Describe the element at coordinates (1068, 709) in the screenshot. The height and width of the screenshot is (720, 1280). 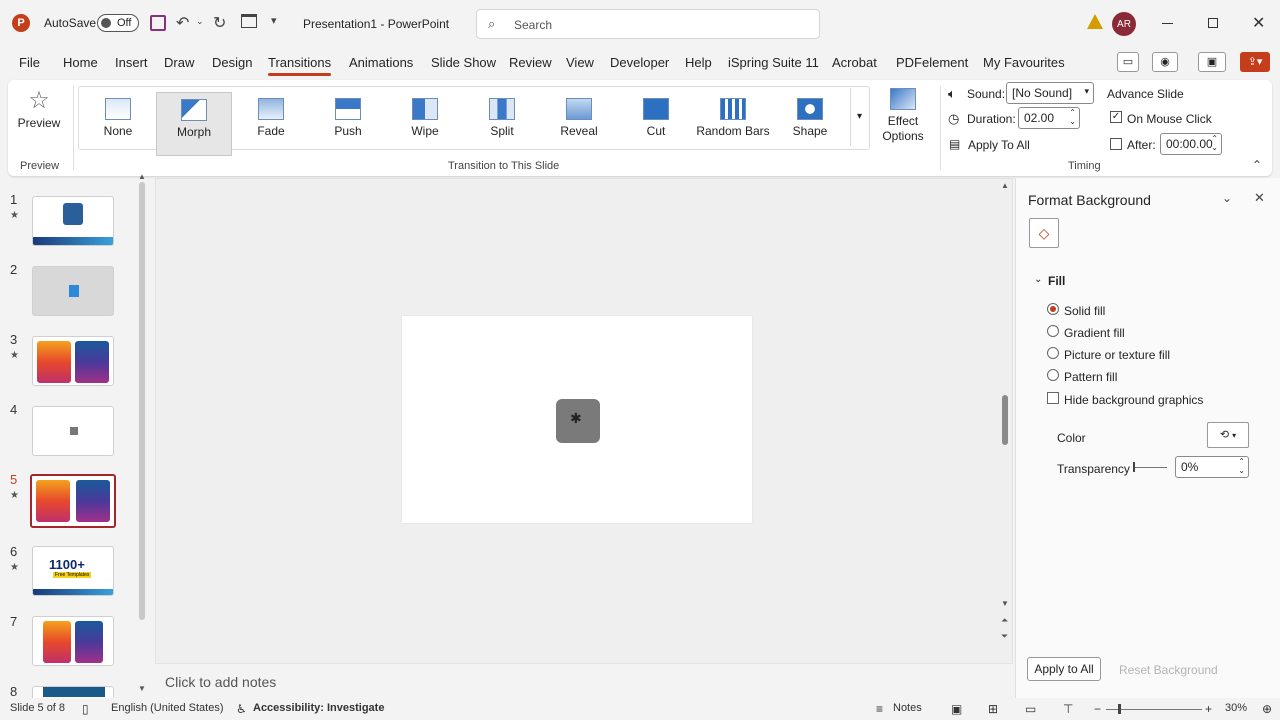
I see `slide-show-icon: ⊤` at that location.